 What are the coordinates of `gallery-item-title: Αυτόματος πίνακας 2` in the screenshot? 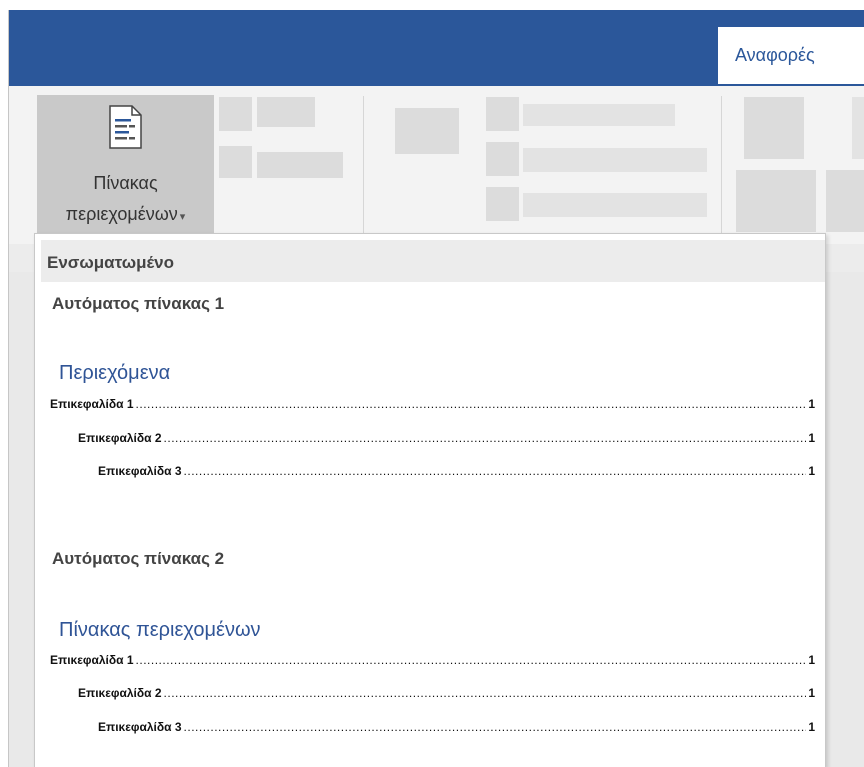 It's located at (138, 558).